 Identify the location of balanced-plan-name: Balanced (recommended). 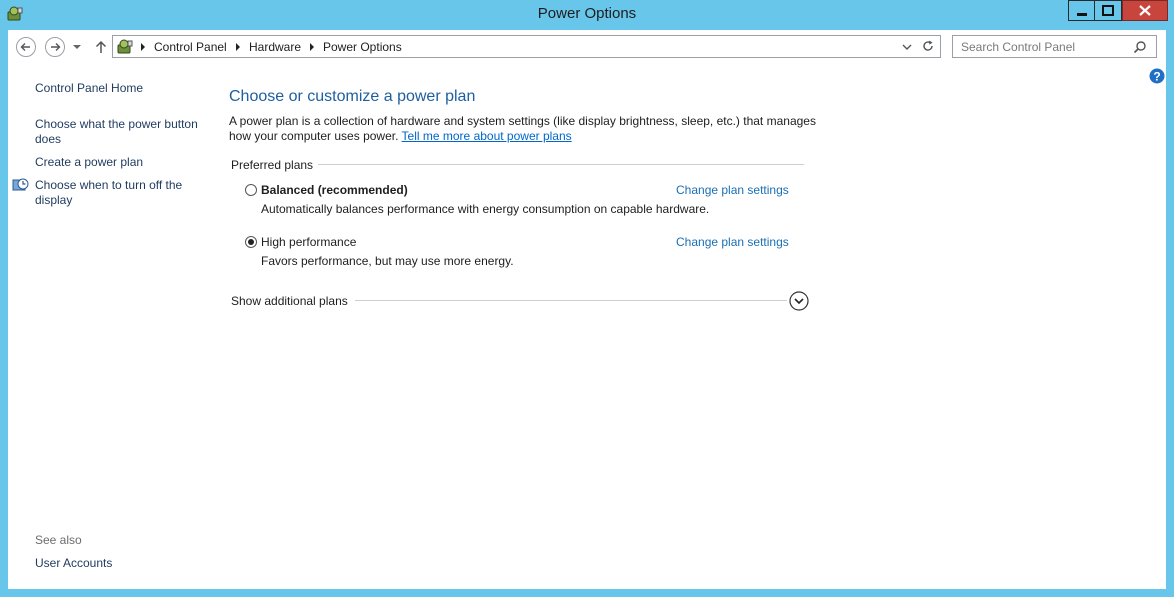
(334, 190).